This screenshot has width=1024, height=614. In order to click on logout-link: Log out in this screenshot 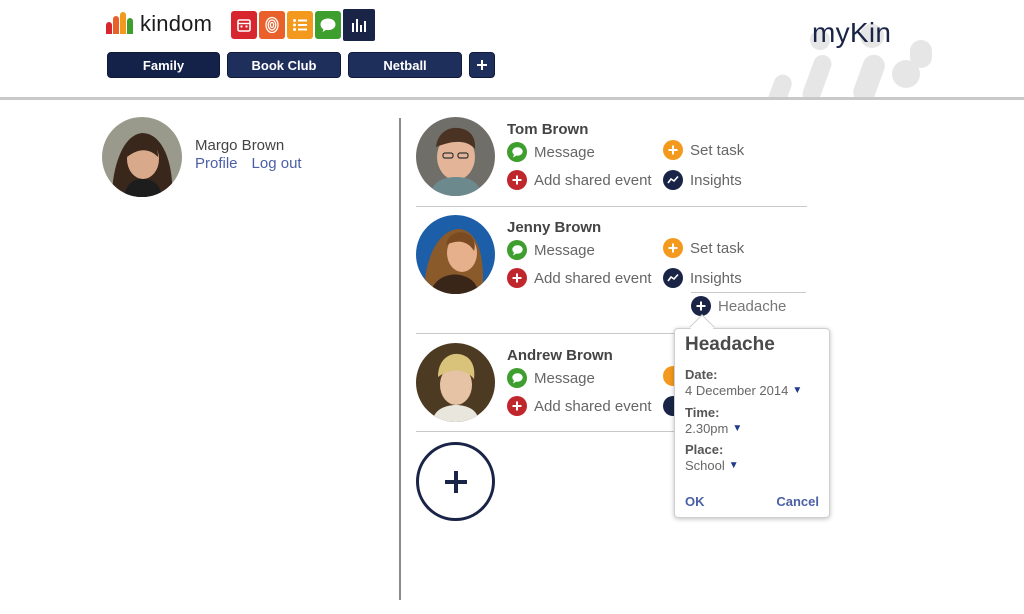, I will do `click(277, 163)`.